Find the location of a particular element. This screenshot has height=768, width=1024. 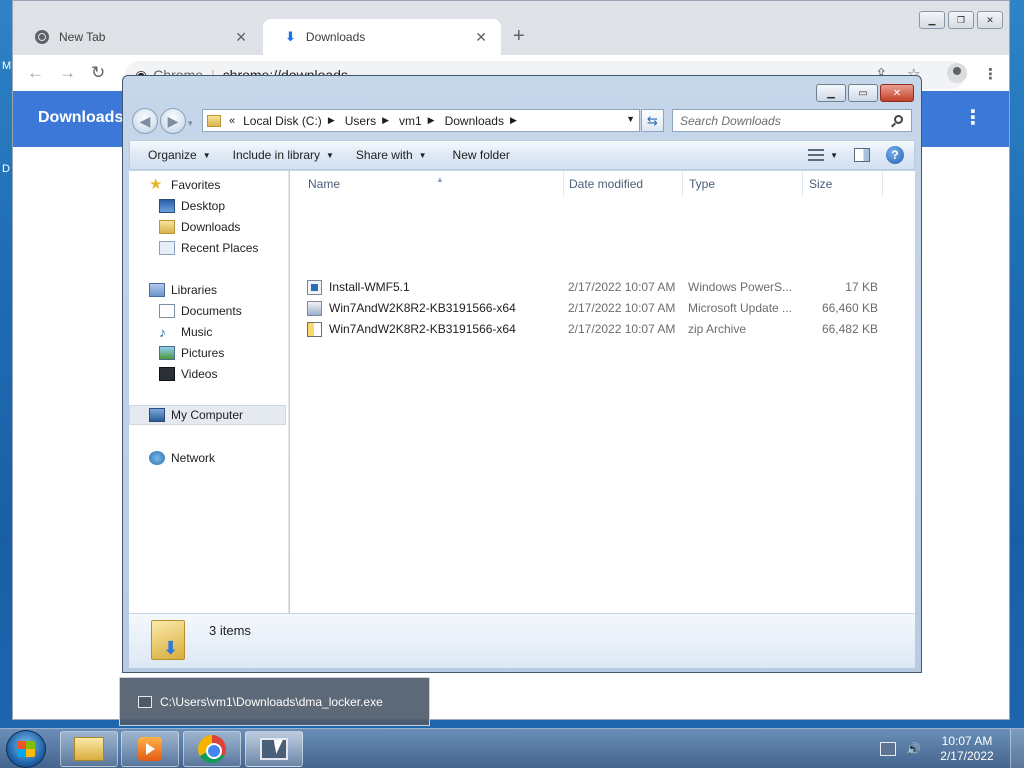

nav-documents: Documents is located at coordinates (200, 311).